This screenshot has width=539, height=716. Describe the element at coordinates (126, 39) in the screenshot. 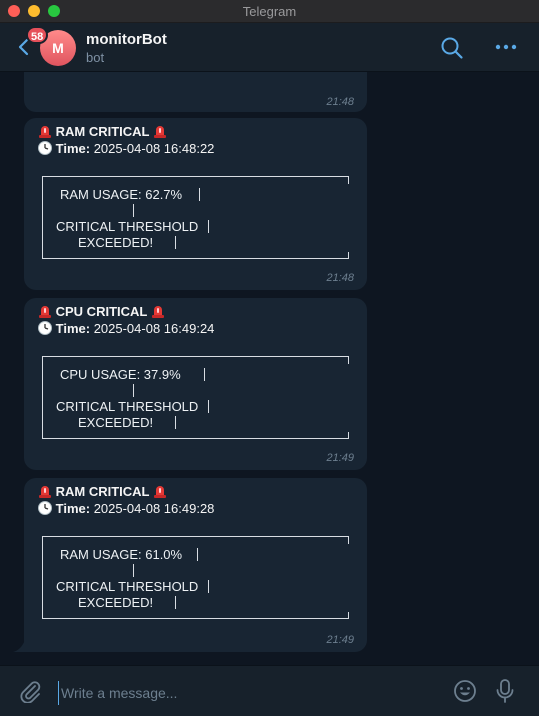

I see `chat-title: monitorBot` at that location.